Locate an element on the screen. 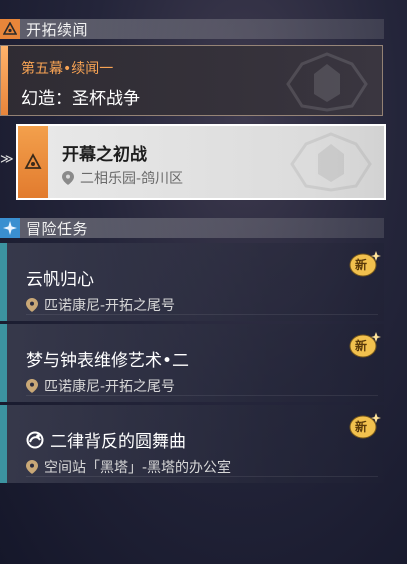 This screenshot has width=407, height=564. quest-chapter: 第五幕•续闻一 is located at coordinates (67, 69).